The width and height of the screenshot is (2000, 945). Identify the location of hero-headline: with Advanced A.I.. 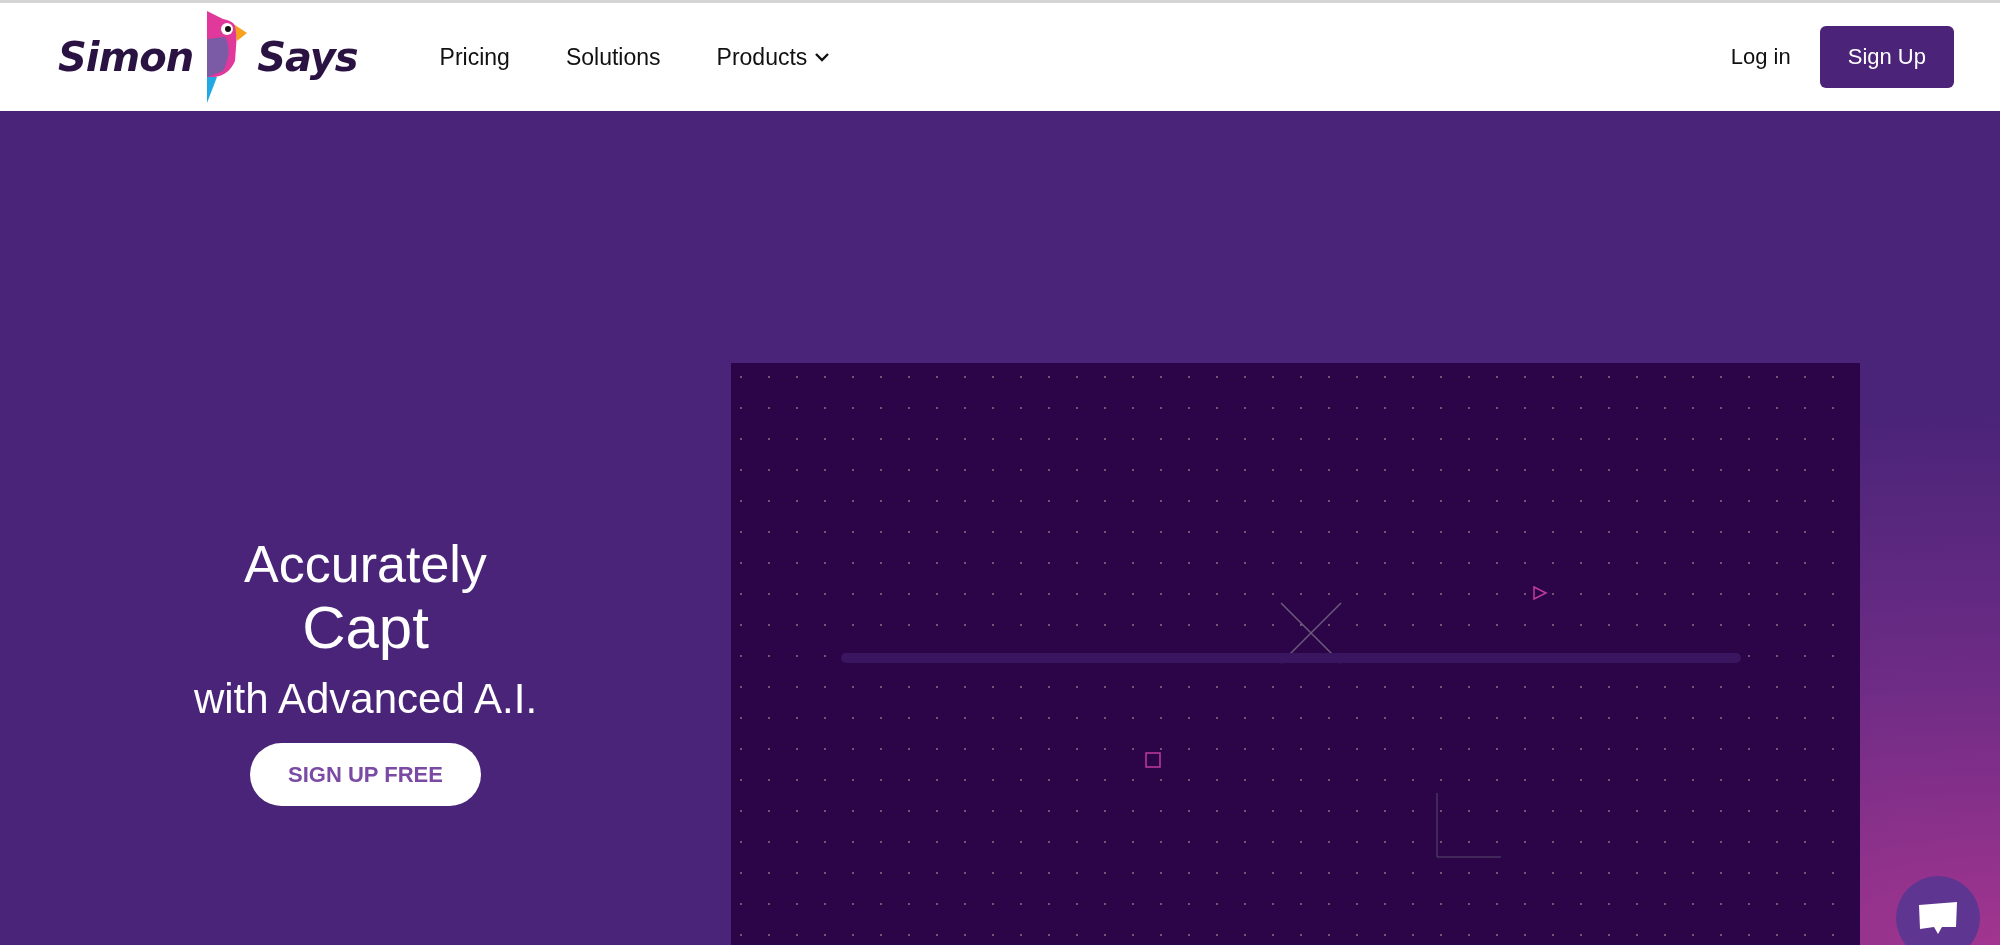
(365, 699).